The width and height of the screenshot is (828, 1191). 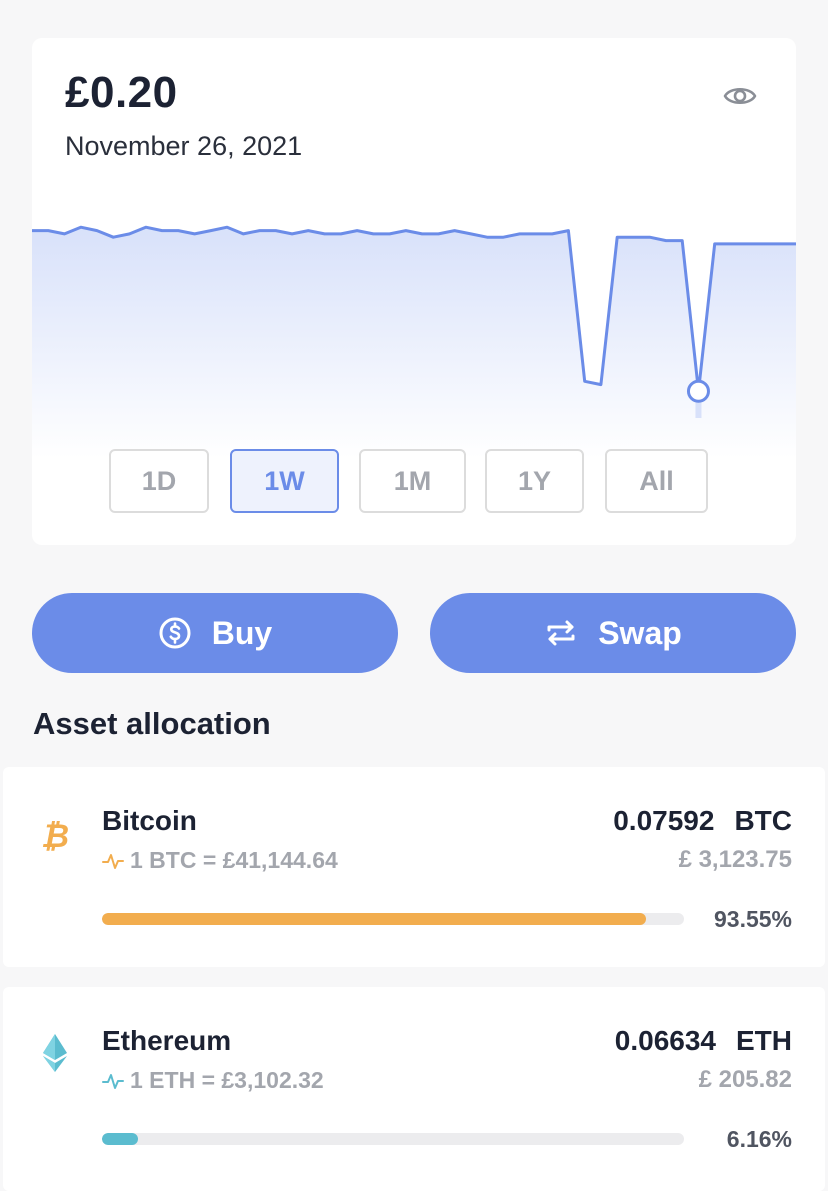 I want to click on time-range-selector: 1D 1W 1M 1Y All, so click(x=414, y=481).